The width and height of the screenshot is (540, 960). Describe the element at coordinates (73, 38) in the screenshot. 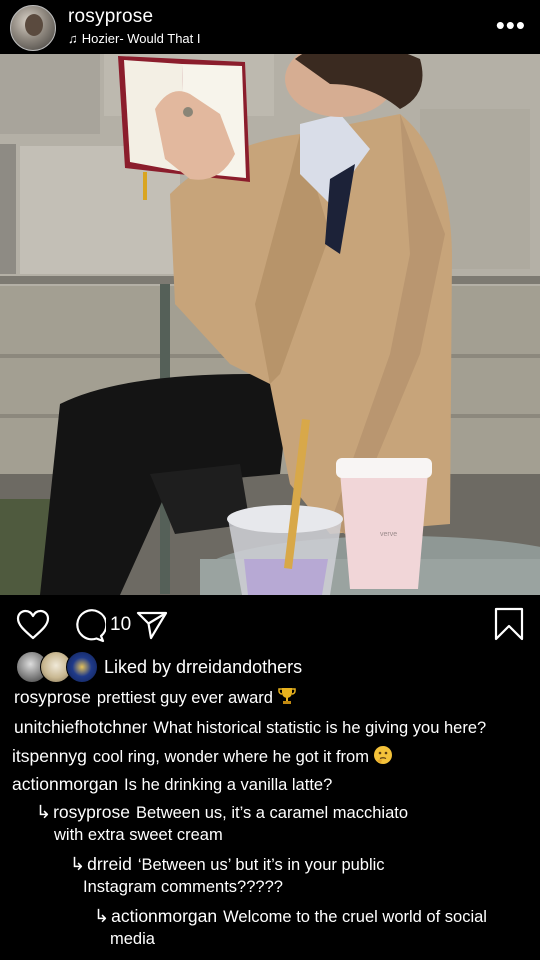

I see `music-note-icon: ♫` at that location.